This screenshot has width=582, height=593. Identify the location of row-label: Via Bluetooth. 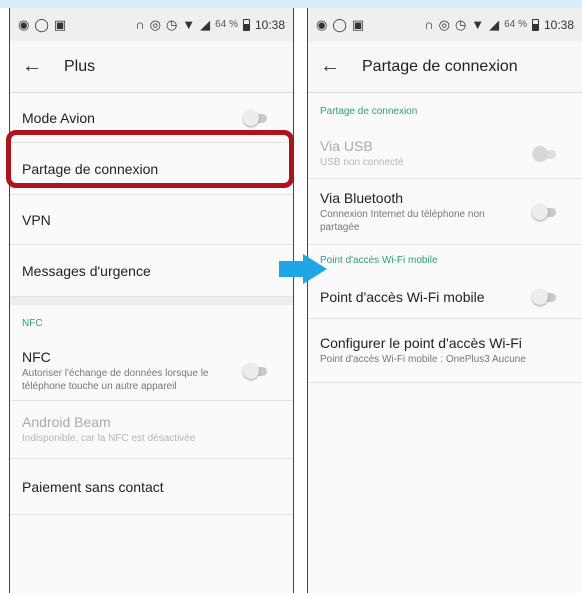
(362, 197).